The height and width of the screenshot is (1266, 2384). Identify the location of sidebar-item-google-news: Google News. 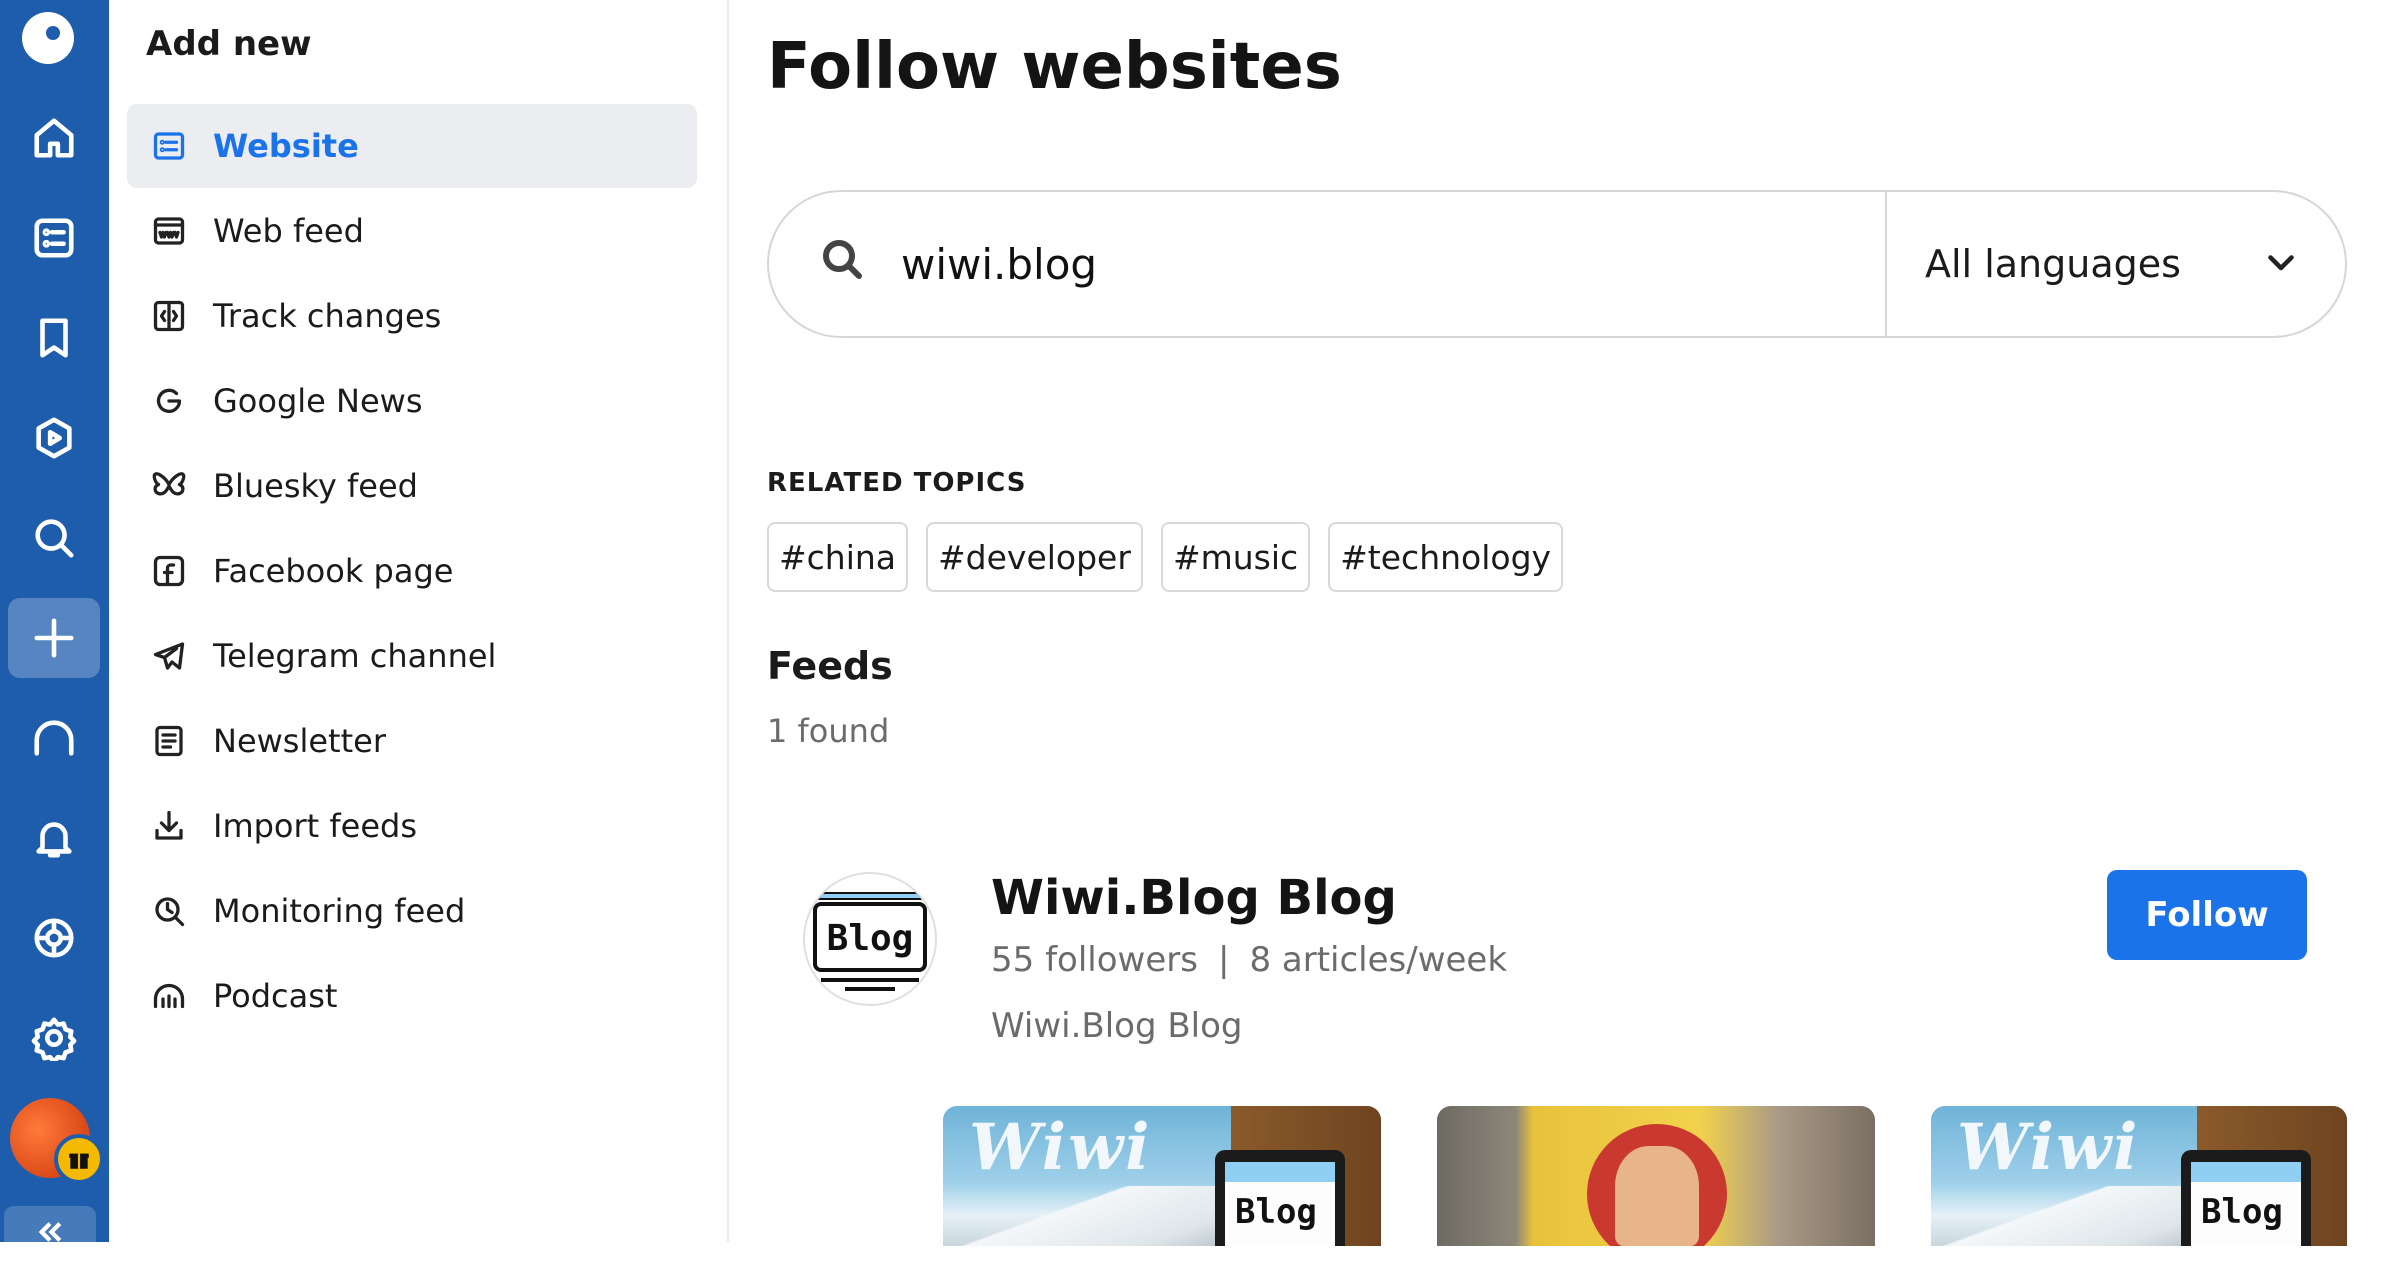
(412, 401).